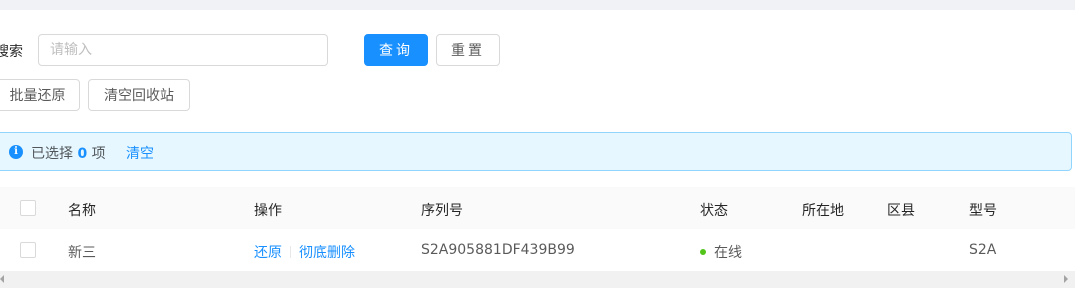 The height and width of the screenshot is (293, 1075). What do you see at coordinates (442, 210) in the screenshot?
I see `column-header-serial: 序列号` at bounding box center [442, 210].